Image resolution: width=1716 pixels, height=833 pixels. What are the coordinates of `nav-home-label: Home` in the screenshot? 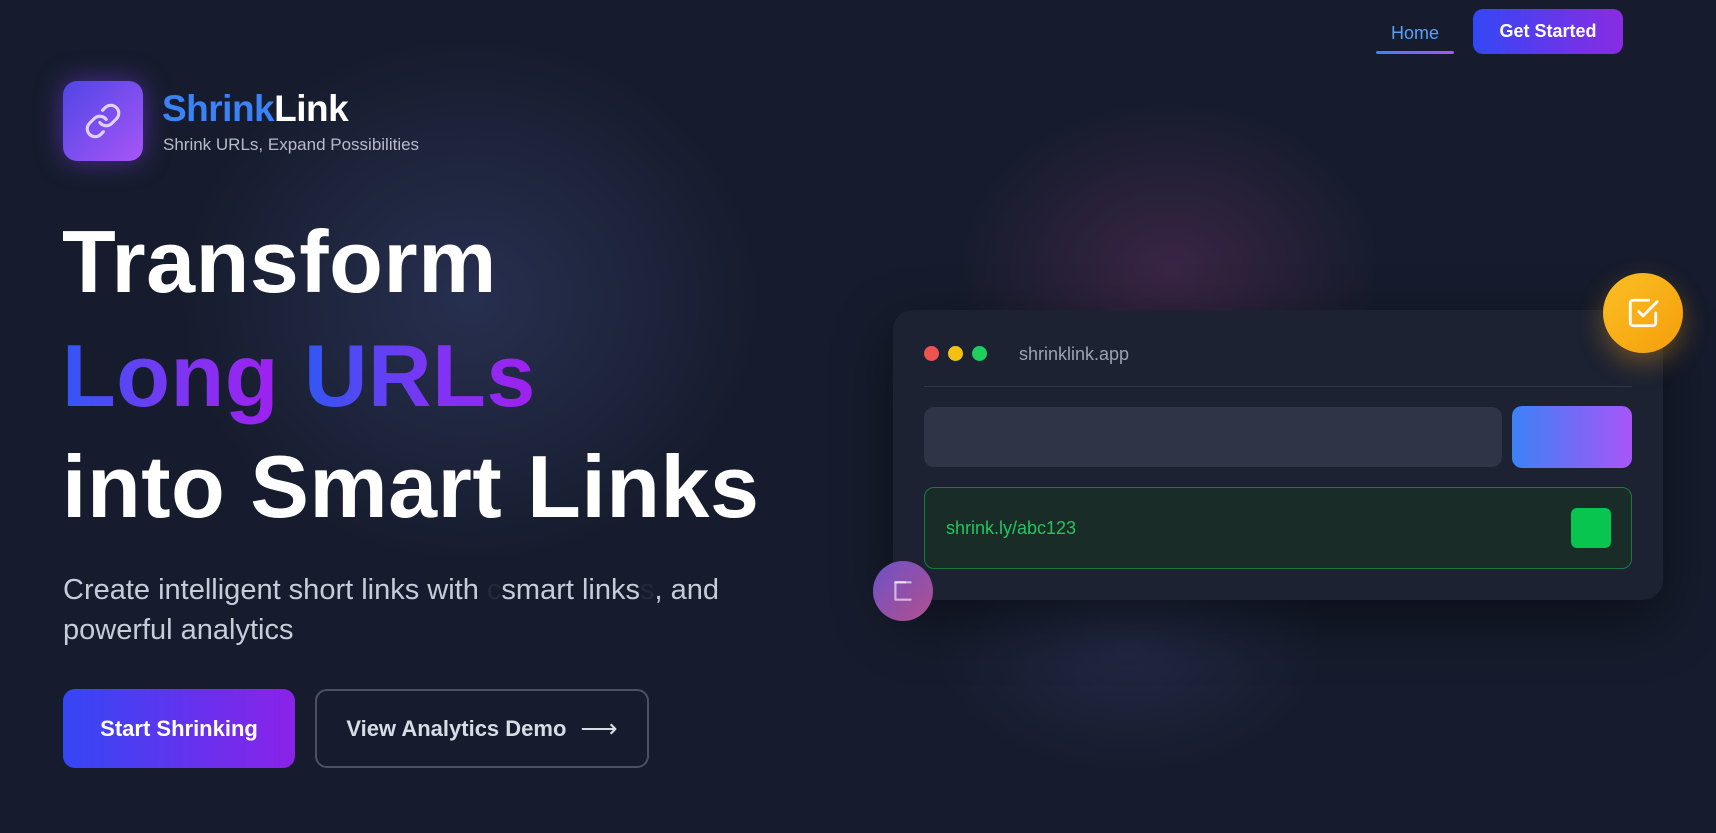 It's located at (1414, 33).